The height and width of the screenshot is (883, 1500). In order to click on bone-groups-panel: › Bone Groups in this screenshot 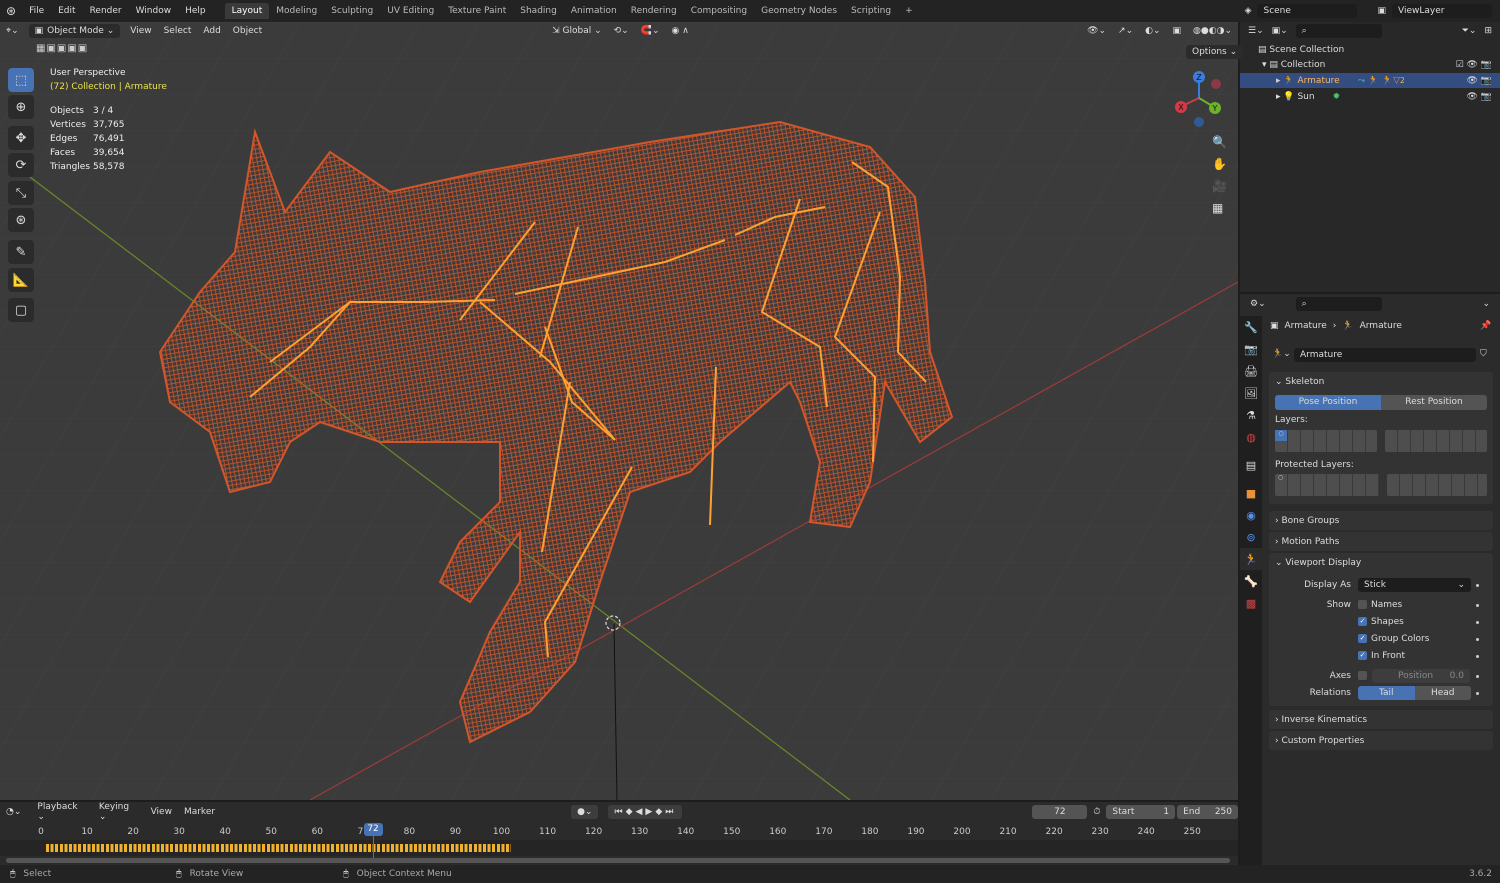, I will do `click(1381, 520)`.